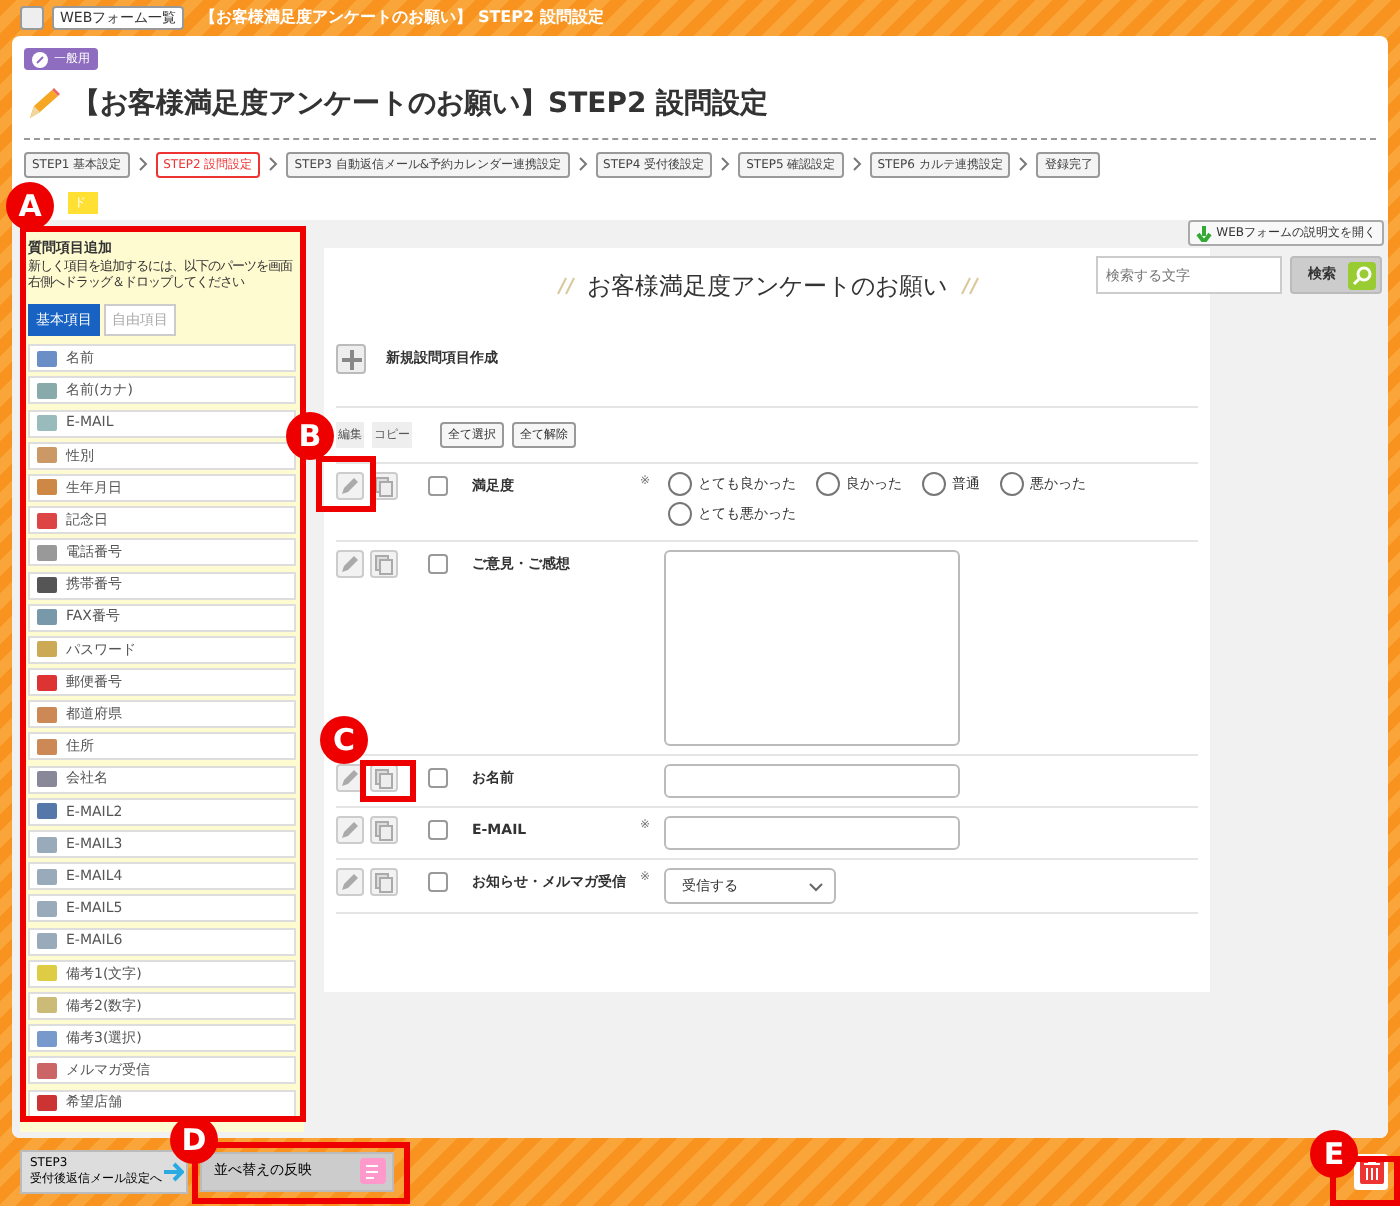 The height and width of the screenshot is (1206, 1400). Describe the element at coordinates (40, 59) in the screenshot. I see `edit-icon` at that location.